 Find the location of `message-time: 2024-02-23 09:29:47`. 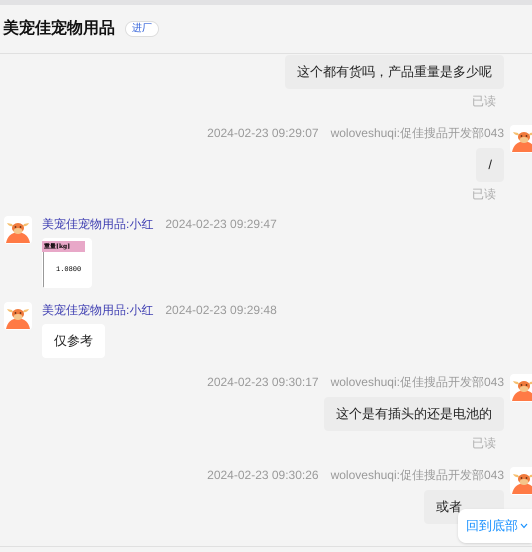

message-time: 2024-02-23 09:29:47 is located at coordinates (221, 224).